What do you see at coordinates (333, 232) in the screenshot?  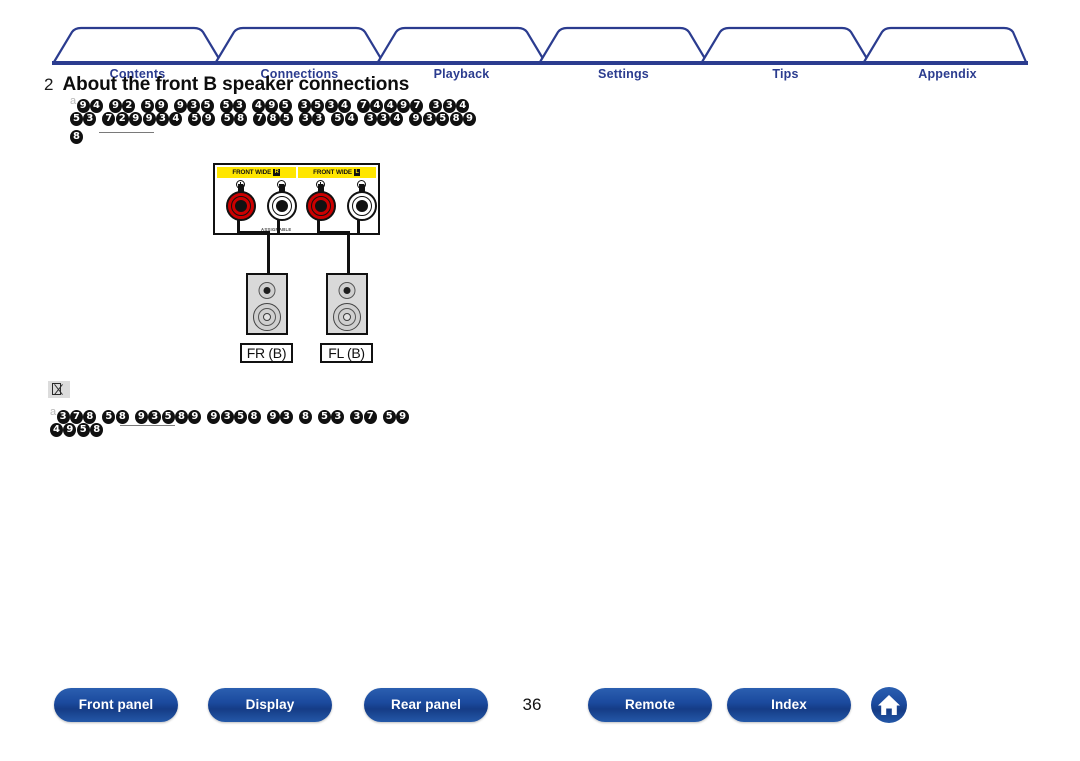 I see `cable-l-join` at bounding box center [333, 232].